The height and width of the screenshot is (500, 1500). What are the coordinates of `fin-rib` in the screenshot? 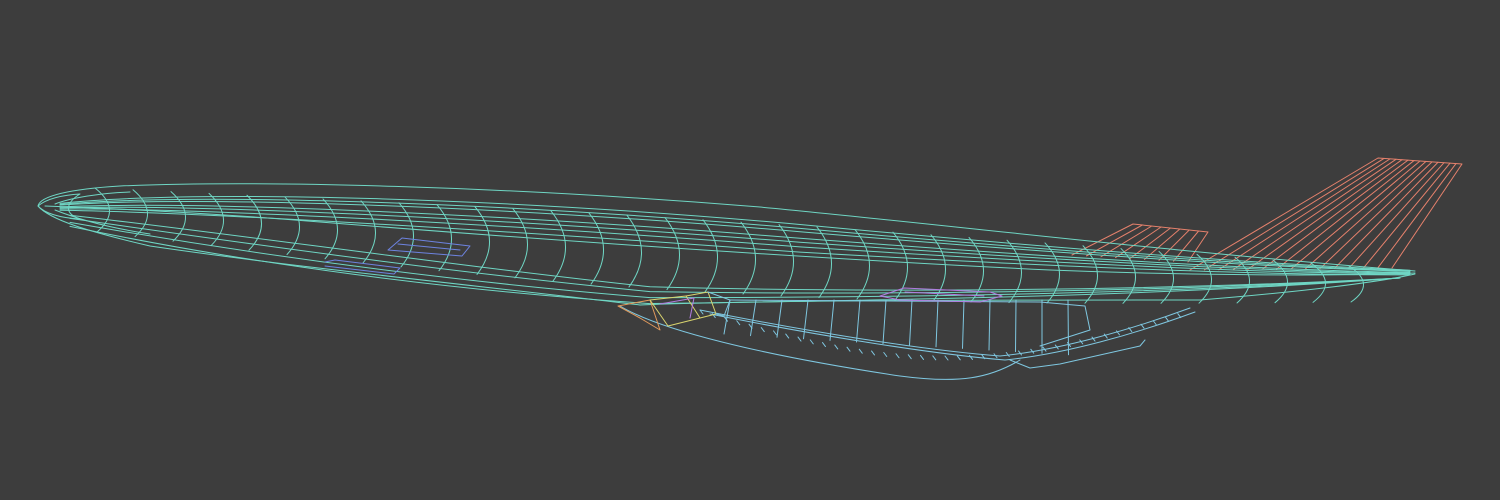 It's located at (1138, 242).